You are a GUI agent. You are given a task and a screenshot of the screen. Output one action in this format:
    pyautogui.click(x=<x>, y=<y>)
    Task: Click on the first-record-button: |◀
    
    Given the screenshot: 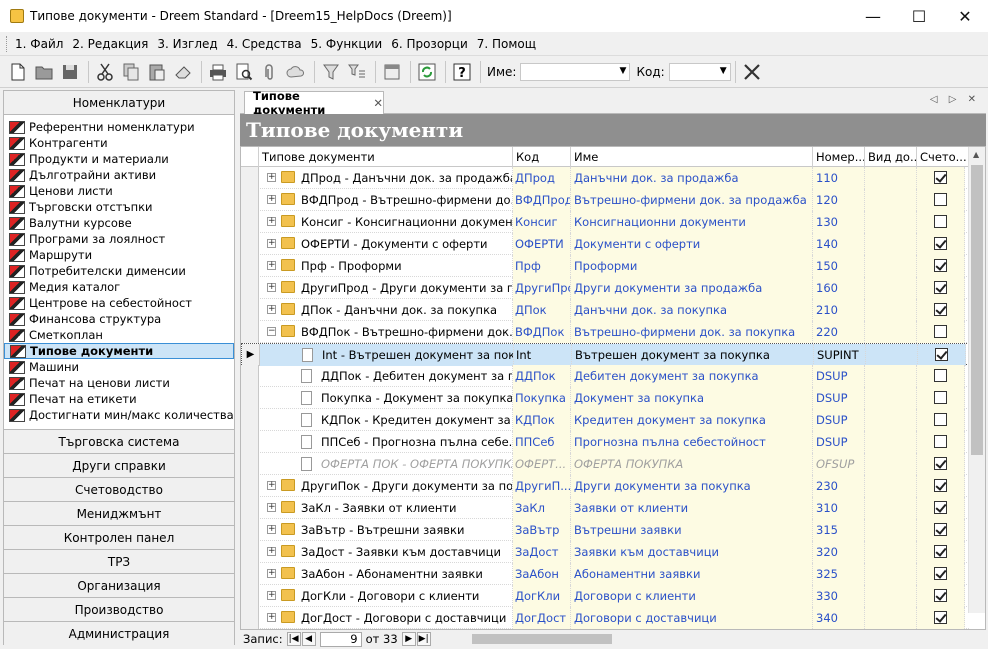 What is the action you would take?
    pyautogui.click(x=293, y=639)
    